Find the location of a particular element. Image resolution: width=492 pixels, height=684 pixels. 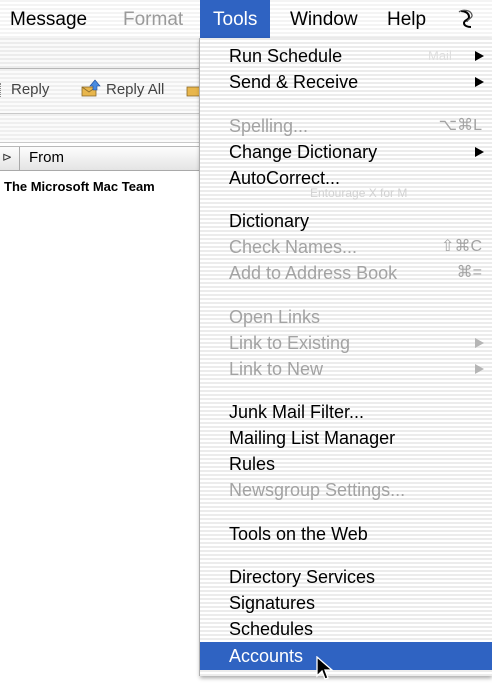

menu-item-label: Open Links is located at coordinates (275, 317).